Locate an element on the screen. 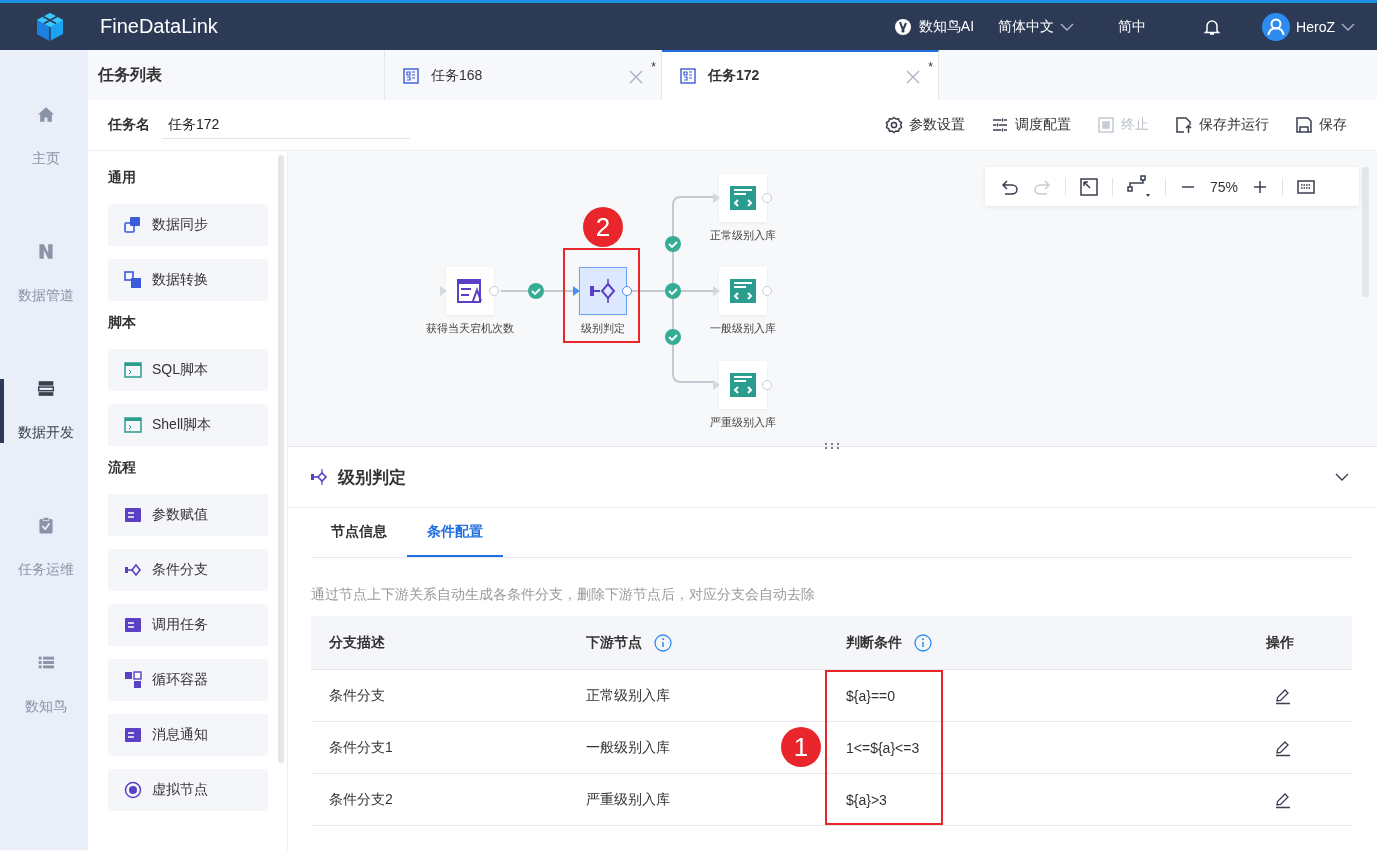 This screenshot has height=850, width=1377. group-title: 脚本 is located at coordinates (122, 323).